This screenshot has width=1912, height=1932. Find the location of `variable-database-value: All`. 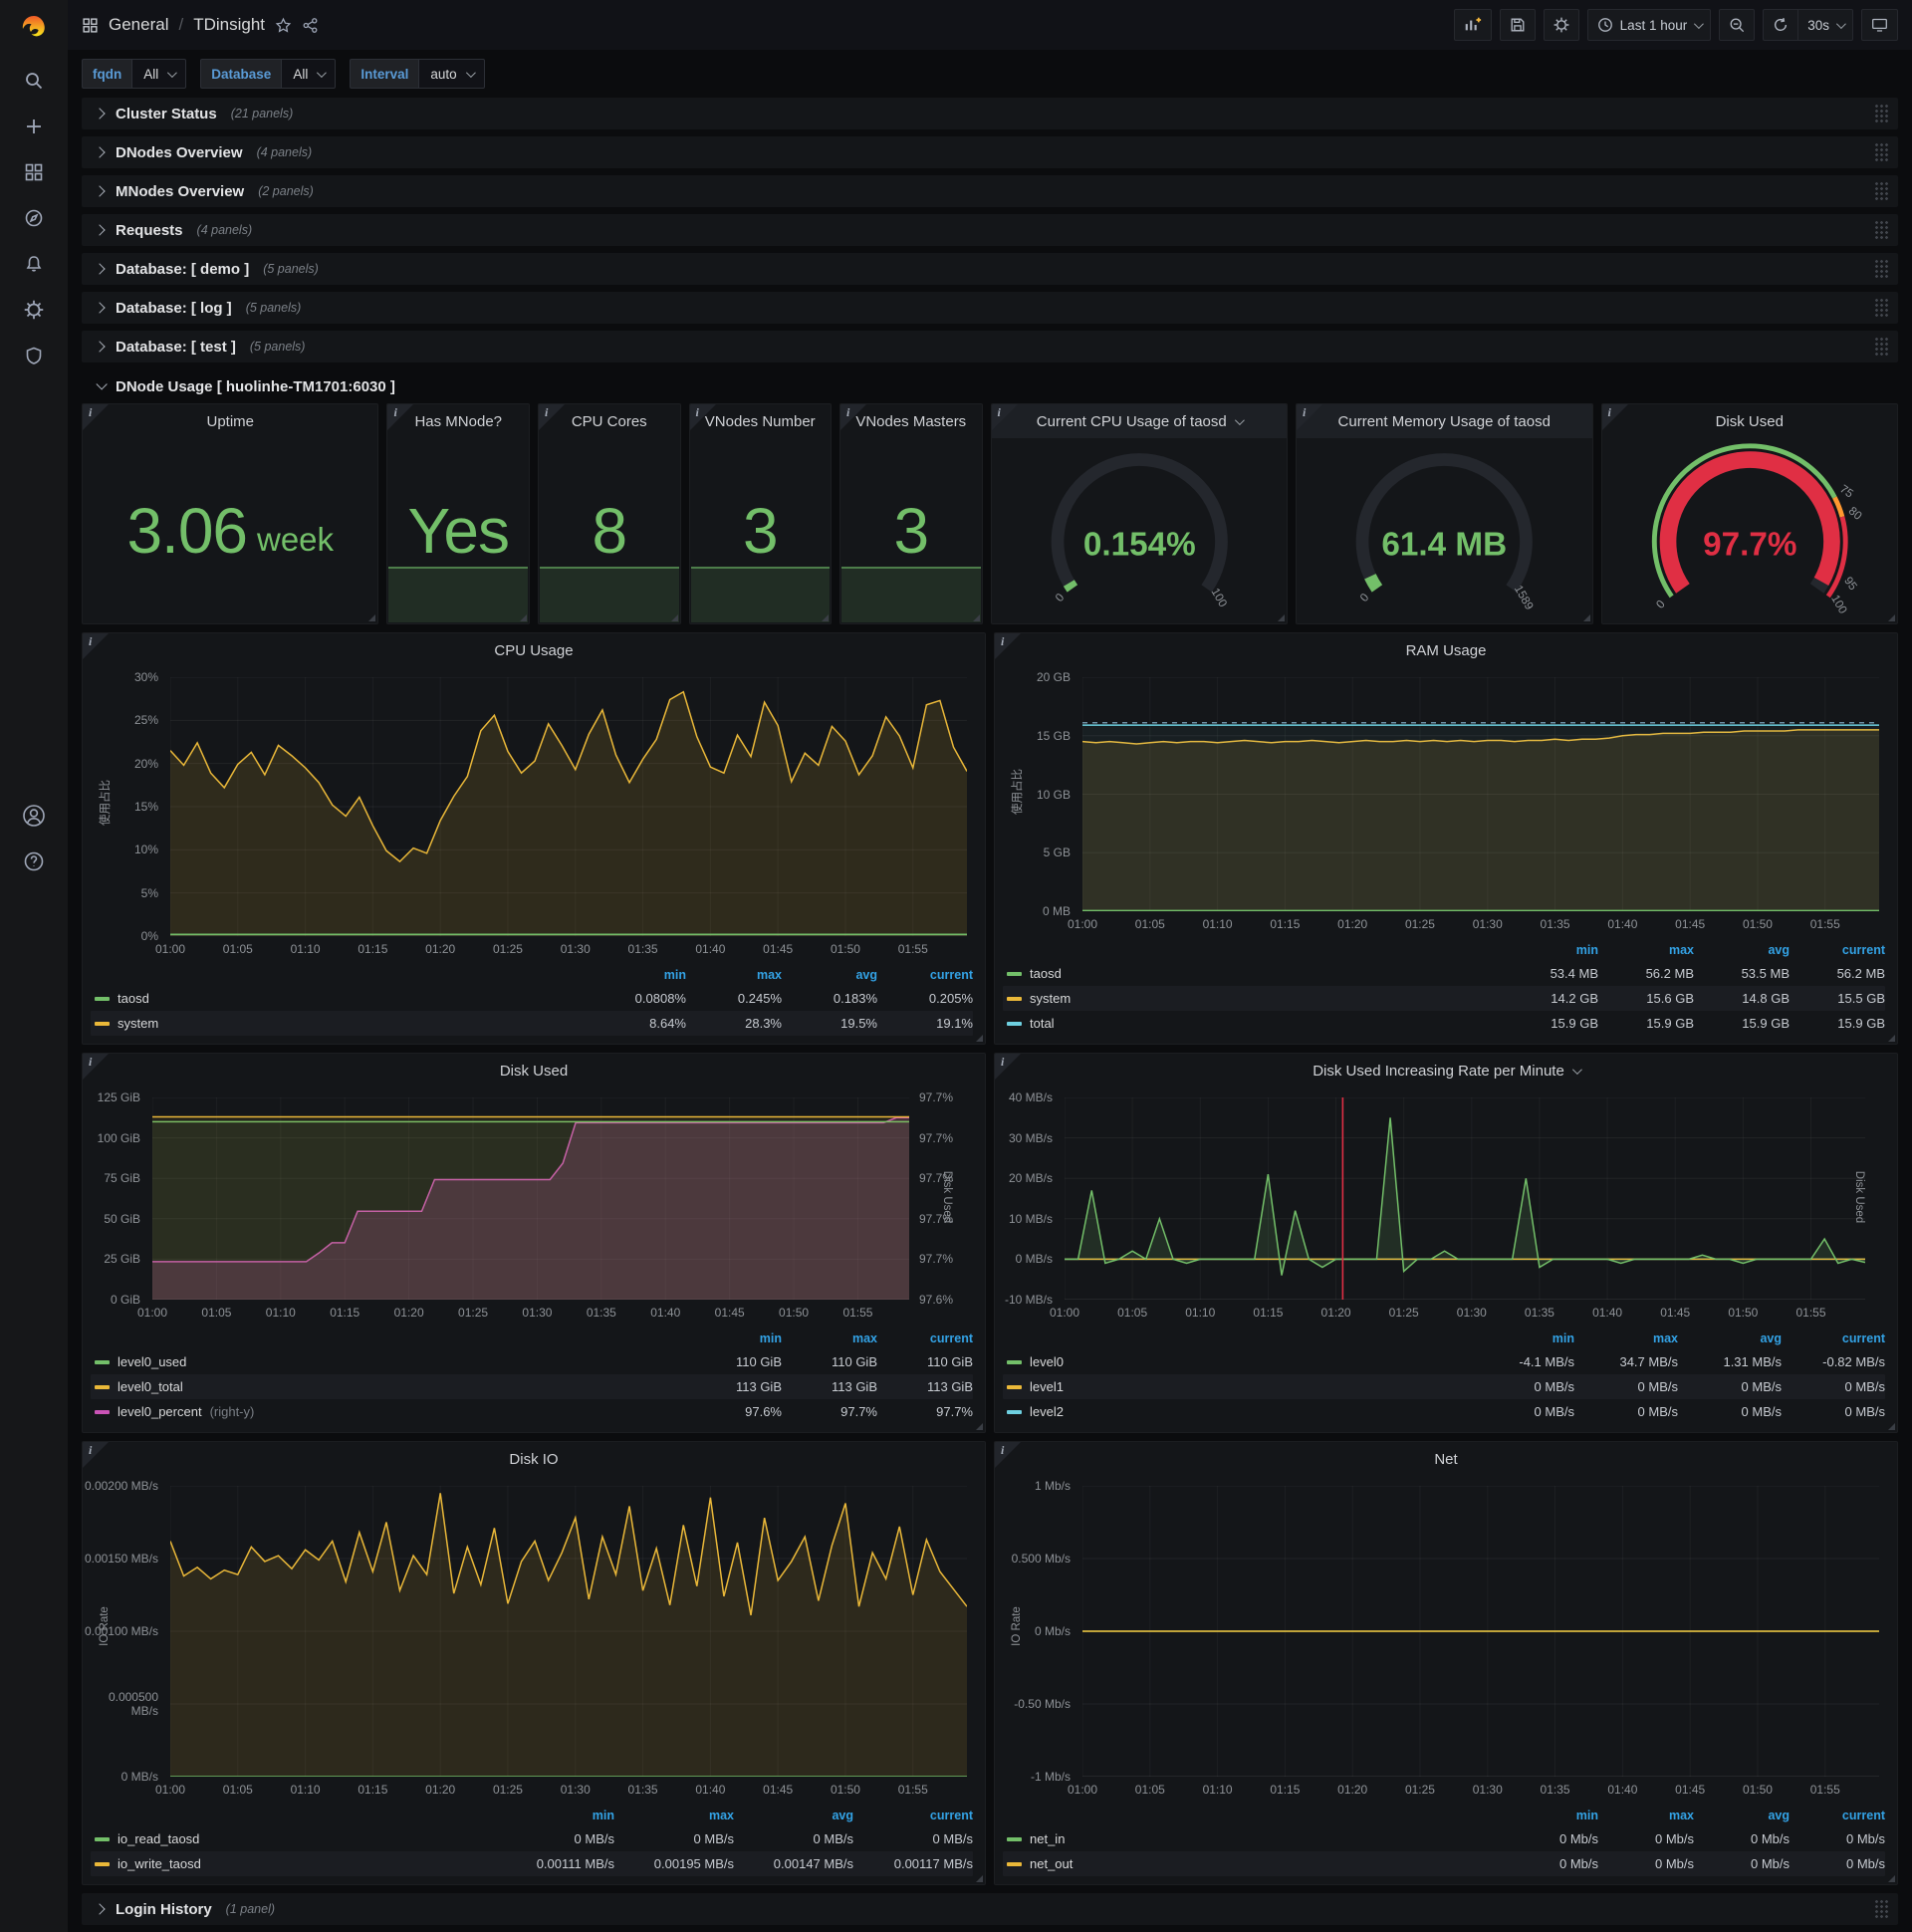

variable-database-value: All is located at coordinates (309, 74).